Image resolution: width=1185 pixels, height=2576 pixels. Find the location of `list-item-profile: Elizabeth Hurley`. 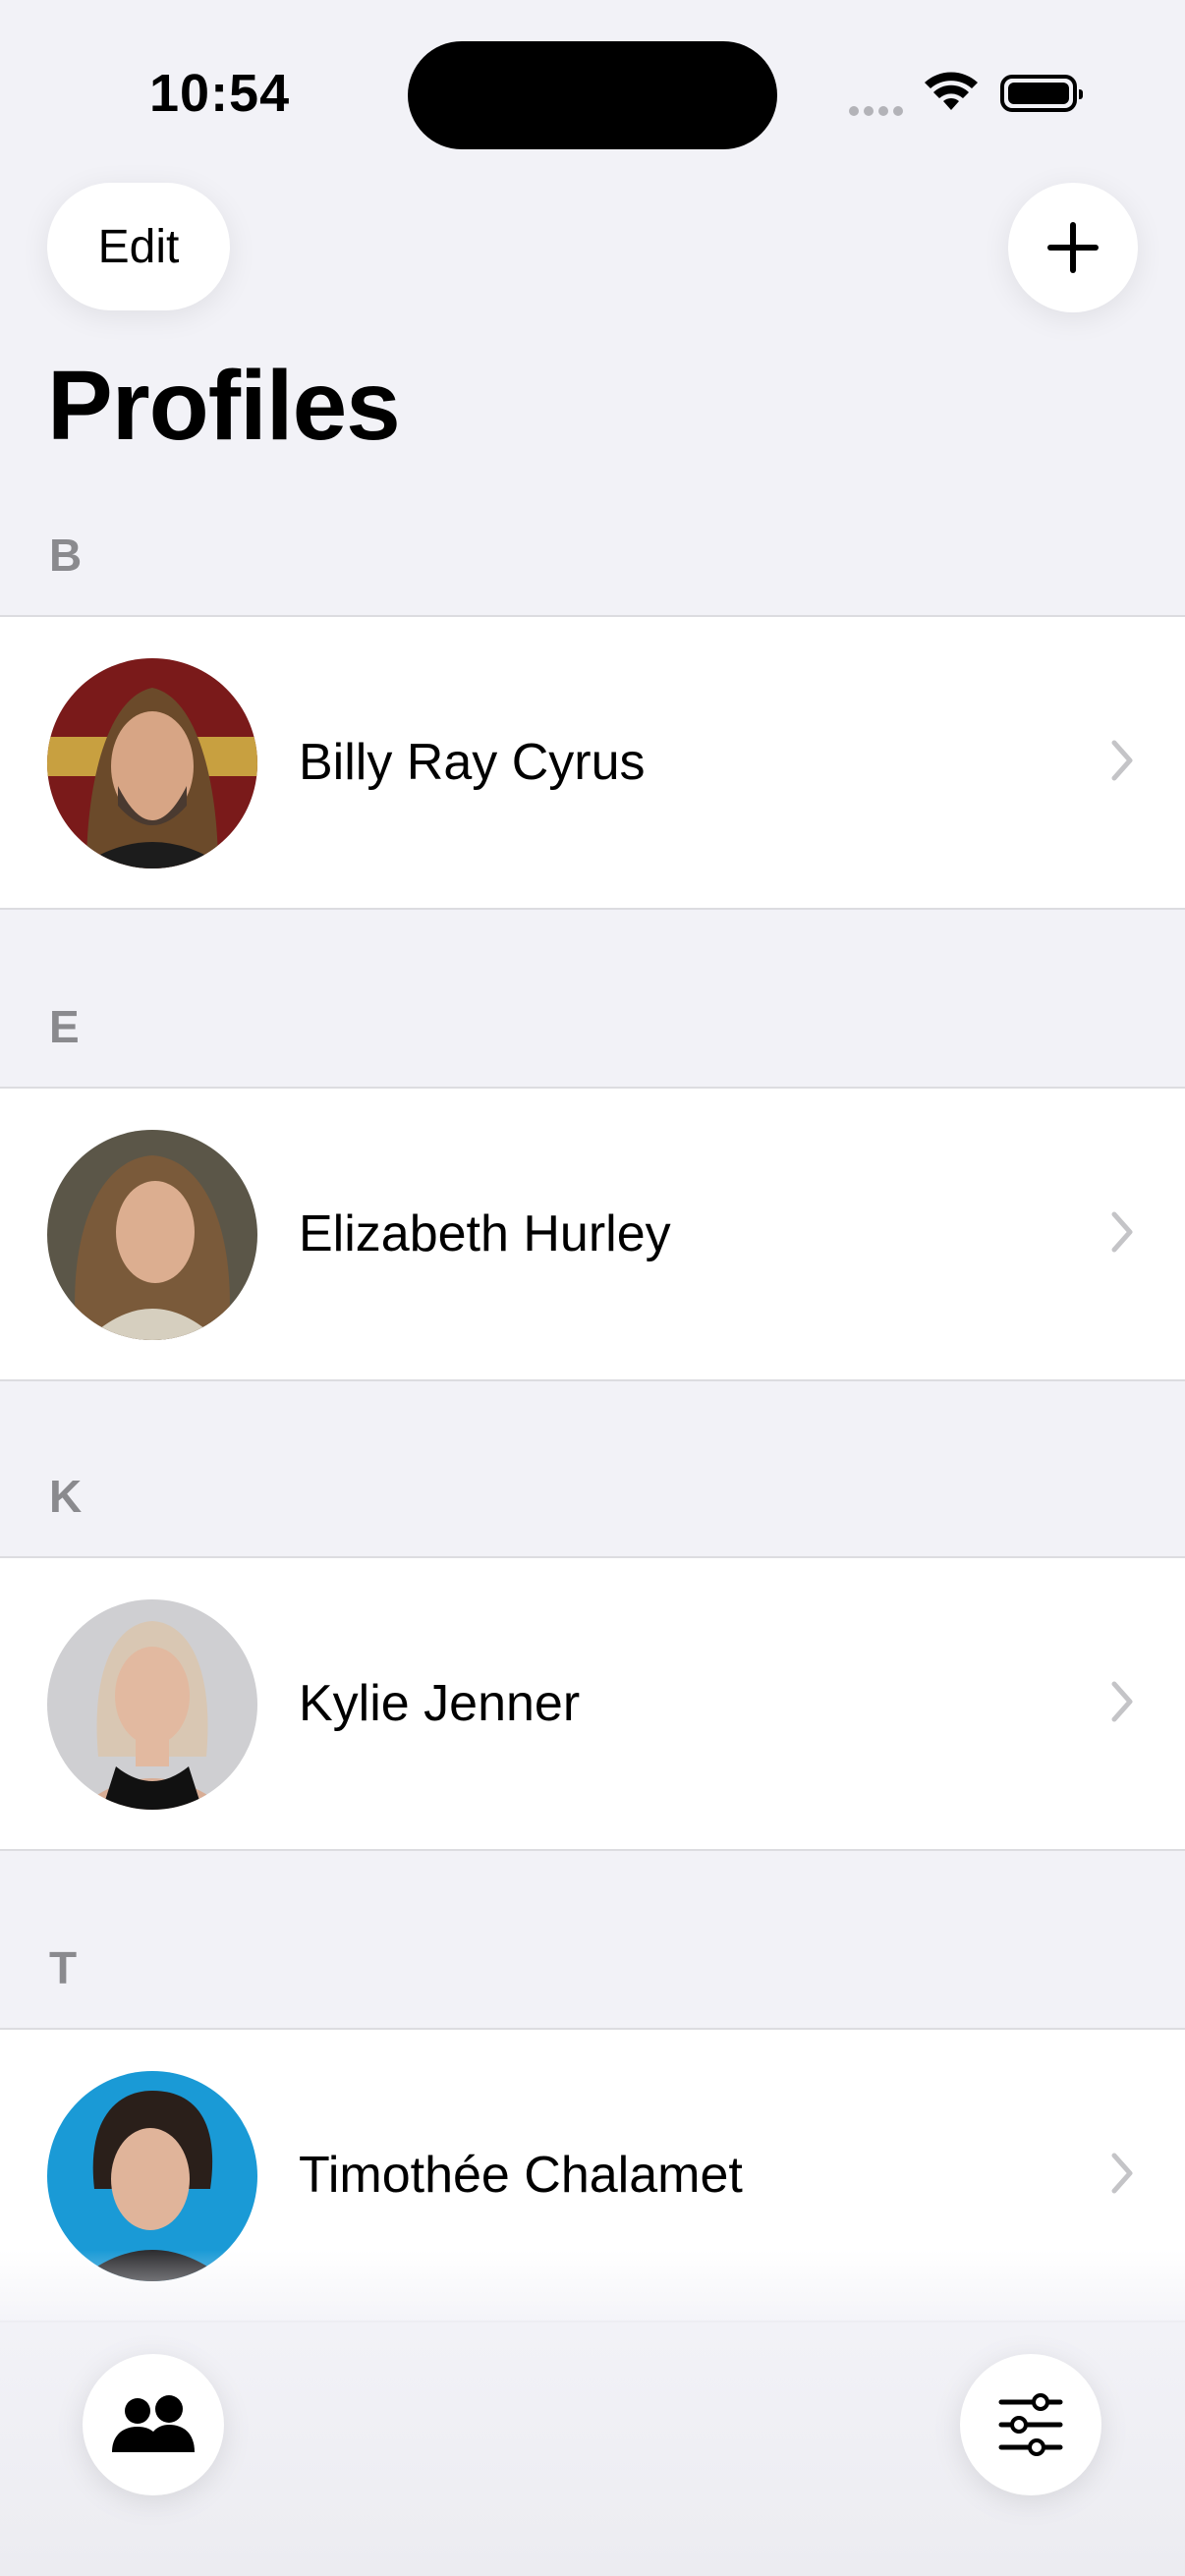

list-item-profile: Elizabeth Hurley is located at coordinates (592, 1234).